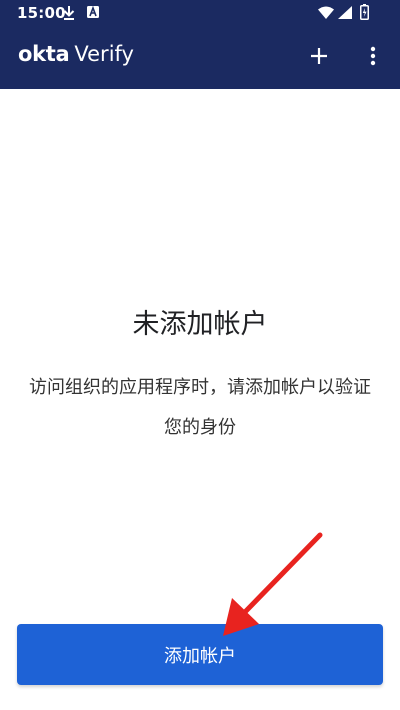 The height and width of the screenshot is (710, 400). What do you see at coordinates (200, 57) in the screenshot?
I see `app-bar: okta Verify` at bounding box center [200, 57].